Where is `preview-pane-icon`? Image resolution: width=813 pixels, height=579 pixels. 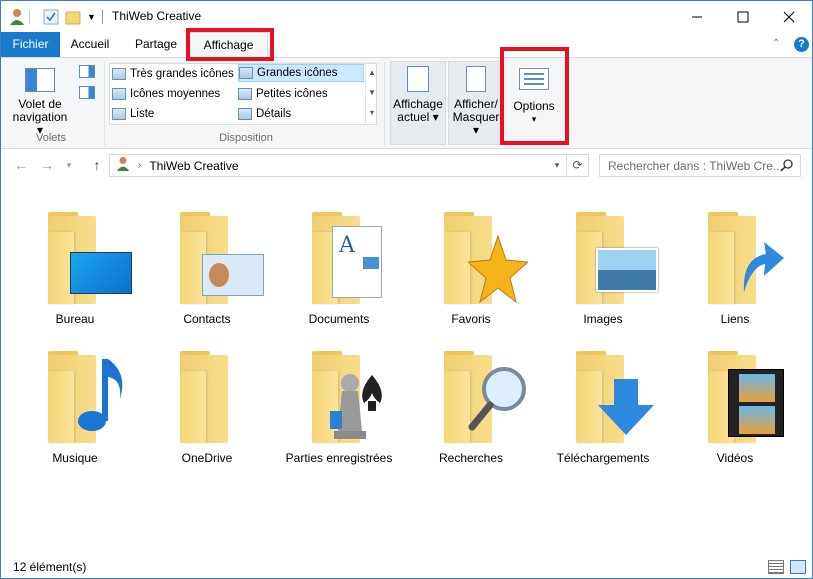
preview-pane-icon is located at coordinates (87, 71).